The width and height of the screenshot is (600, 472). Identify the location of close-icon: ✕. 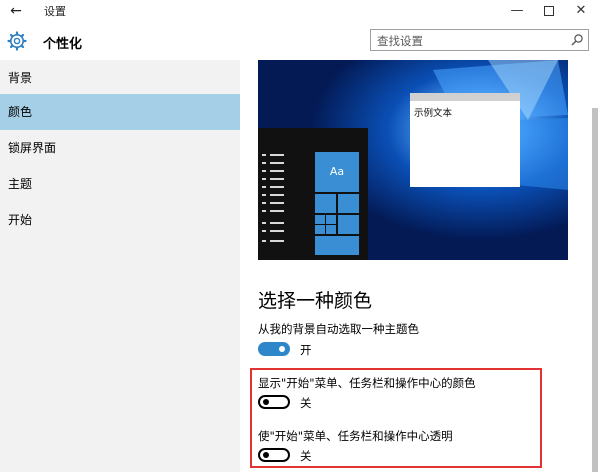
(581, 10).